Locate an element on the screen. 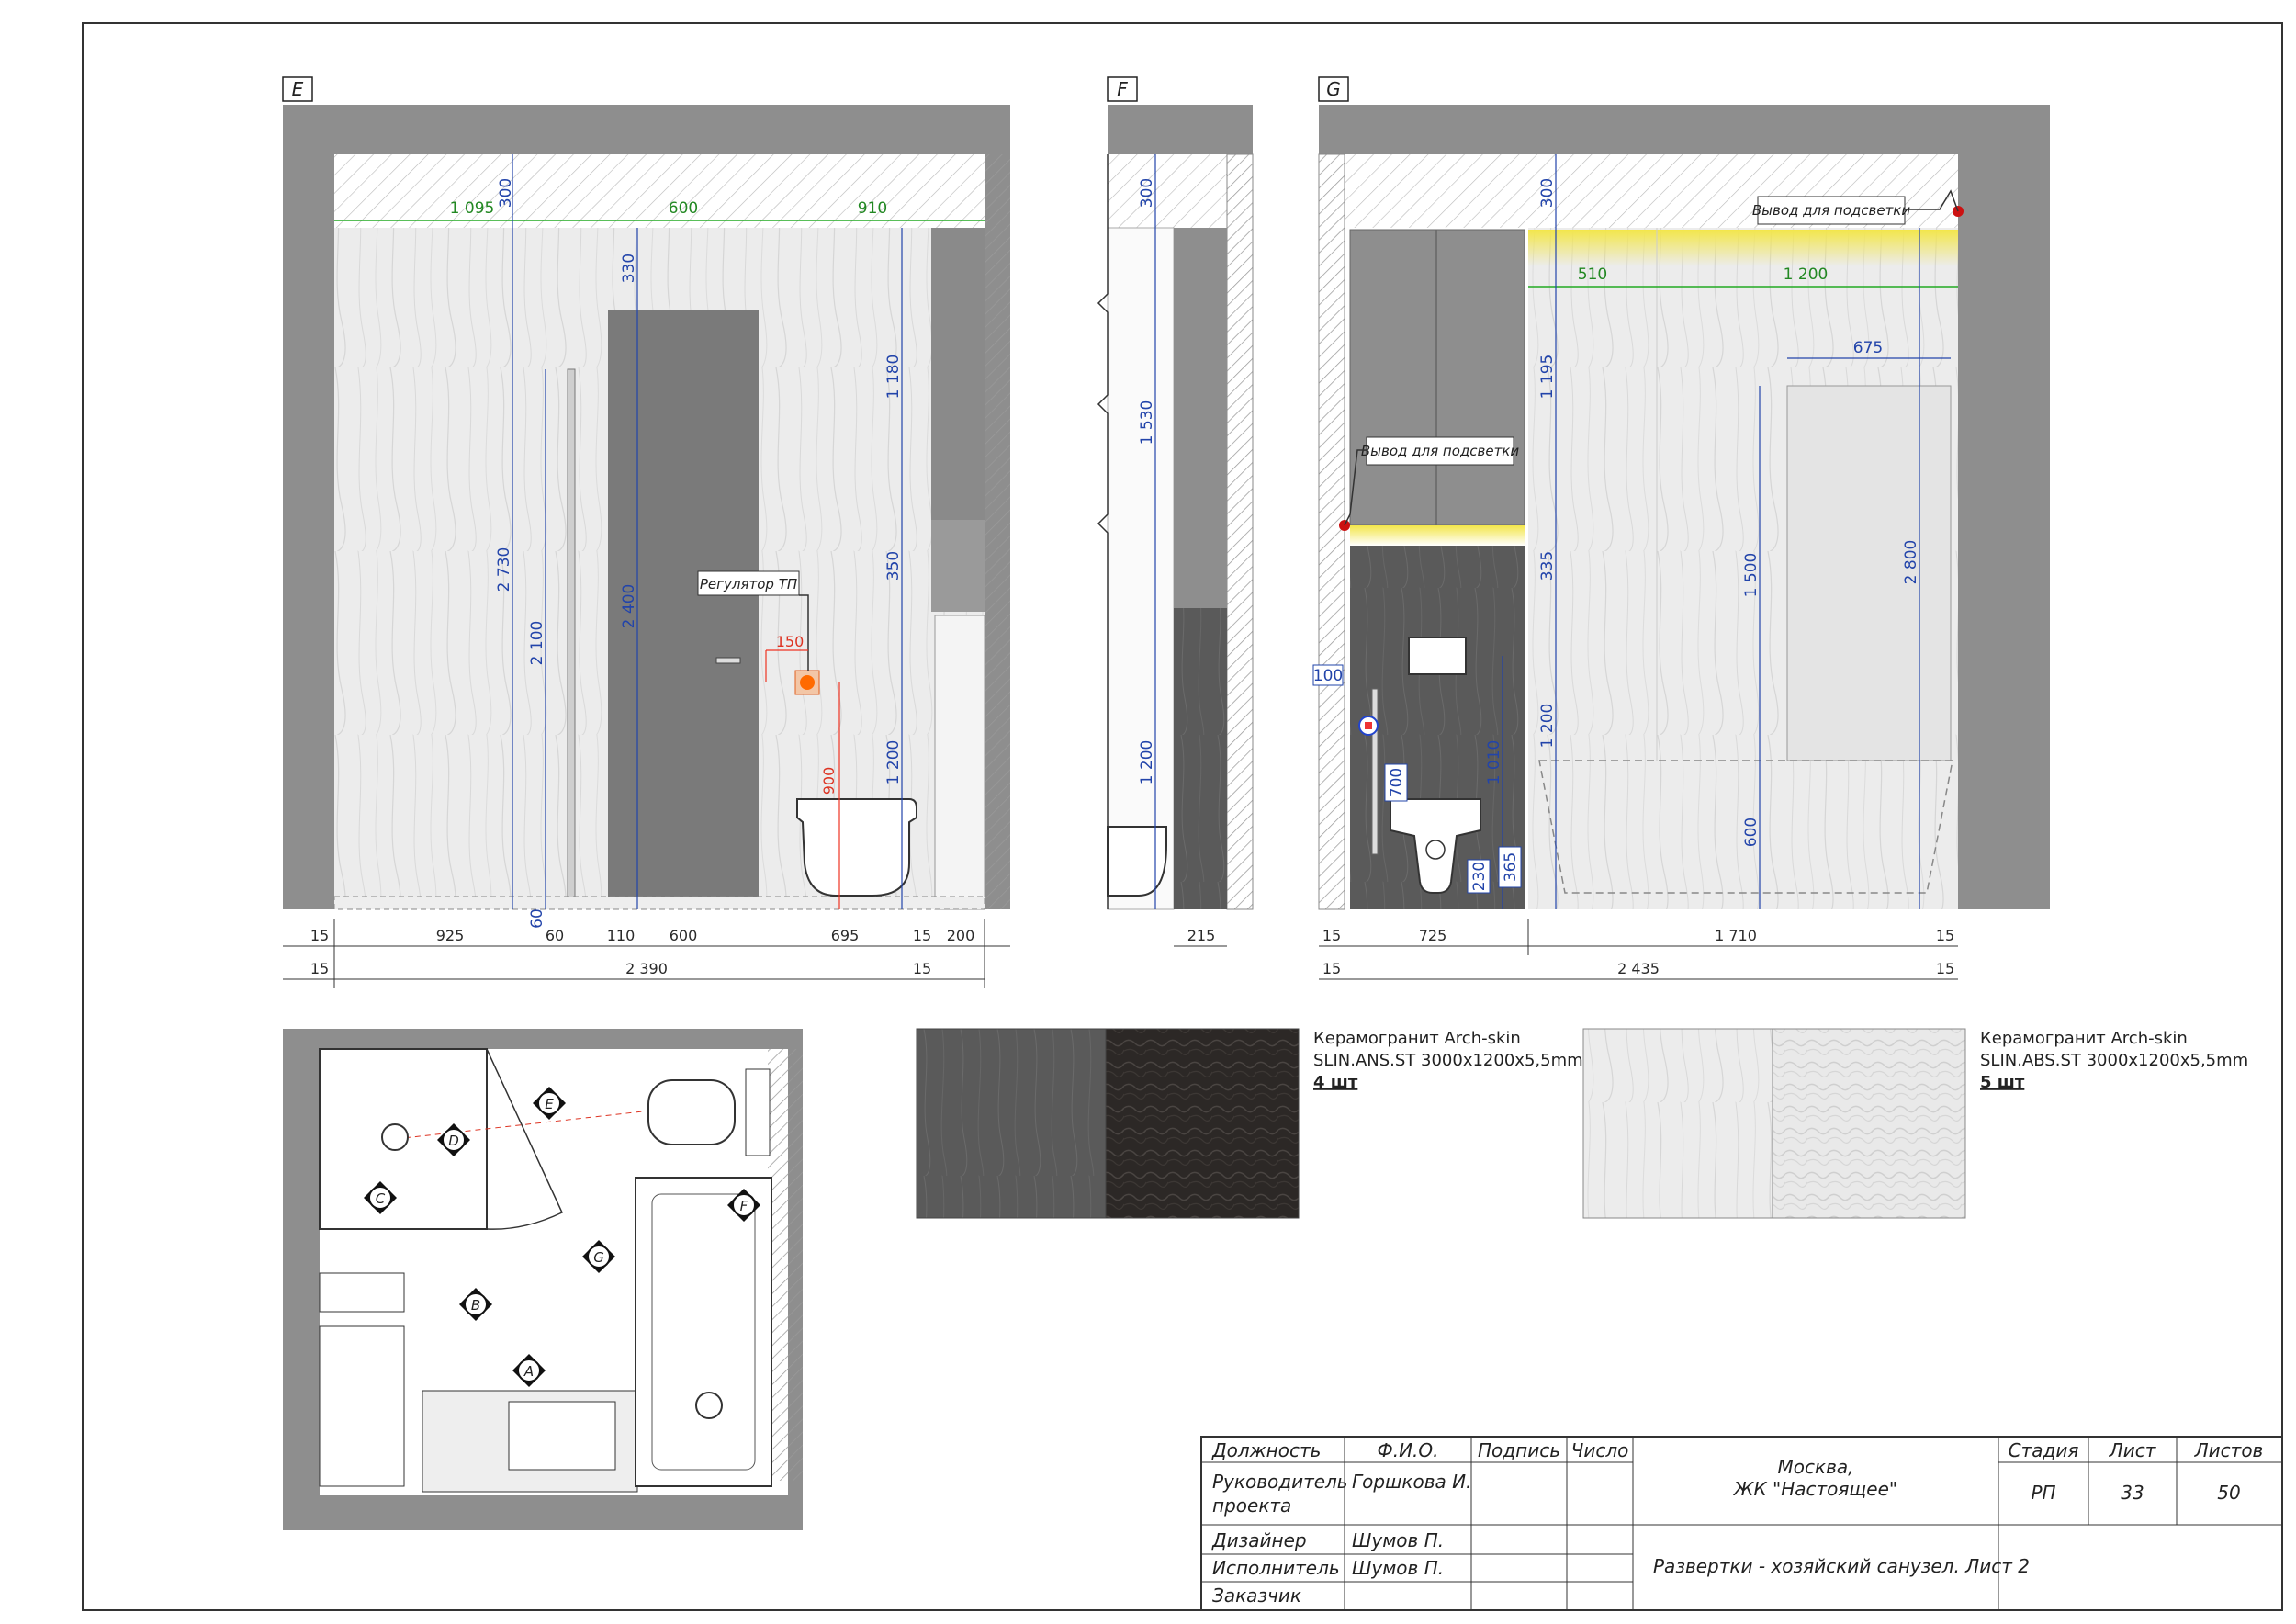  plan-sink is located at coordinates (562, 1436).